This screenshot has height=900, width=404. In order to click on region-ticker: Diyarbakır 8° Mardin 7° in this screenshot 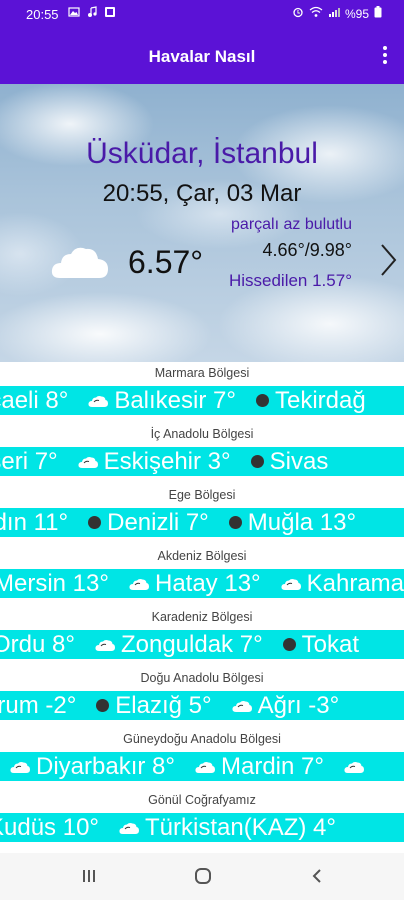, I will do `click(202, 766)`.